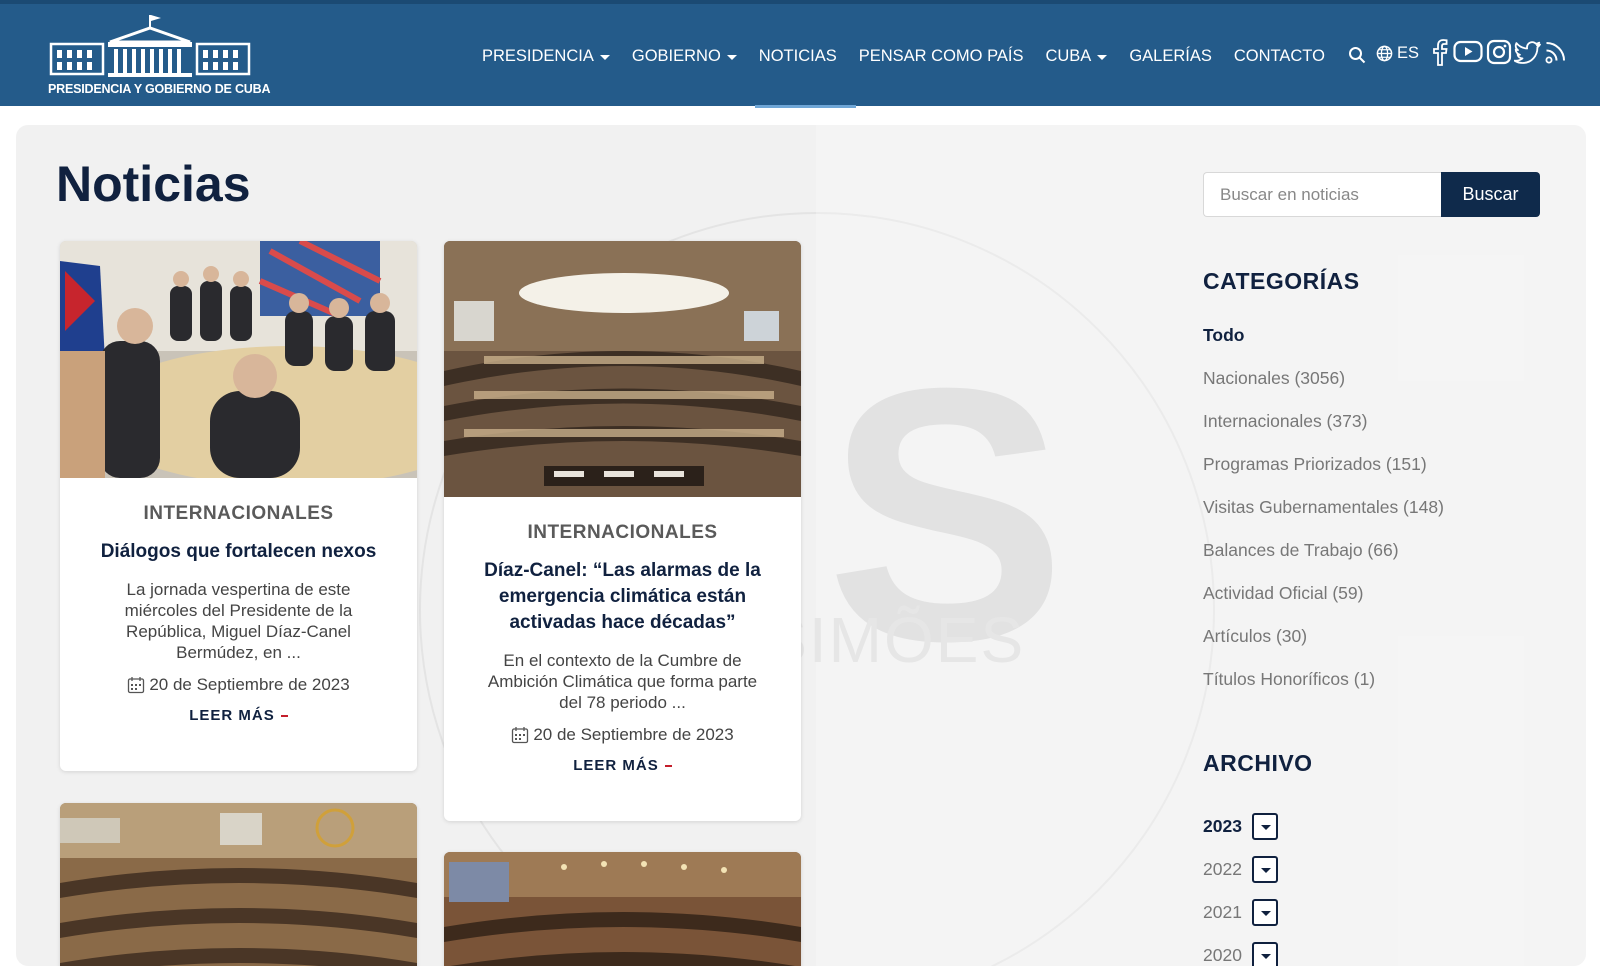 The width and height of the screenshot is (1600, 966). What do you see at coordinates (1322, 194) in the screenshot?
I see `news-search-input` at bounding box center [1322, 194].